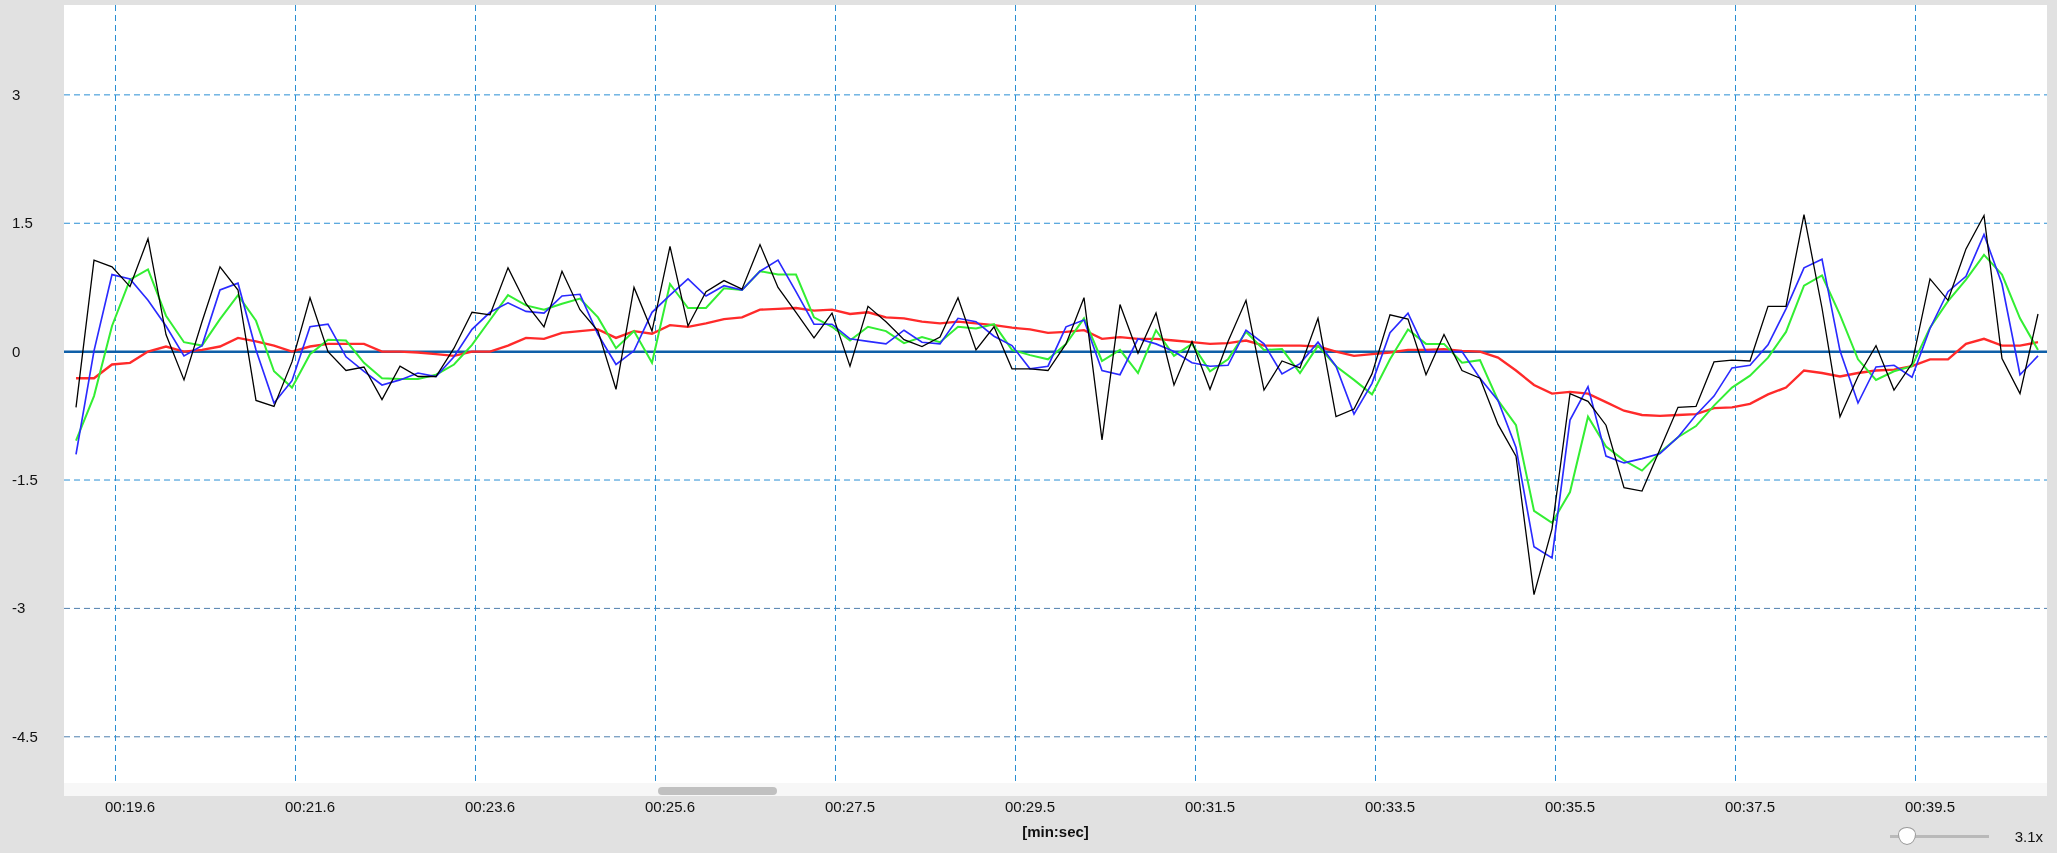  Describe the element at coordinates (2028, 836) in the screenshot. I see `zoom-reading: 3.1x` at that location.